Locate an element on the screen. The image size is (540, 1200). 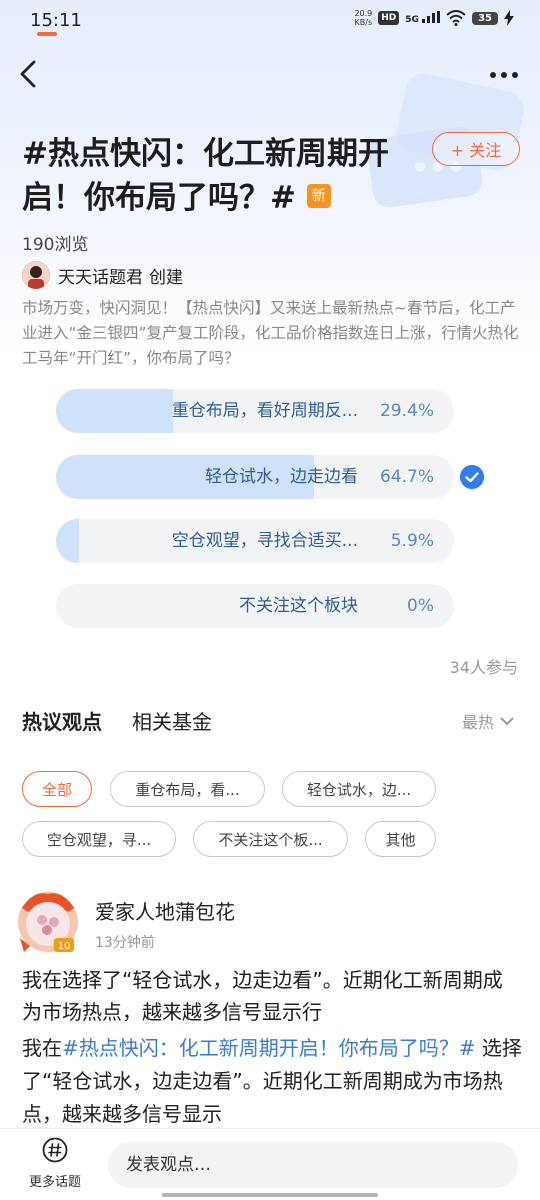
page-title-text: #热点快闪：化工新周期开启！你布局了吗？# is located at coordinates (205, 176).